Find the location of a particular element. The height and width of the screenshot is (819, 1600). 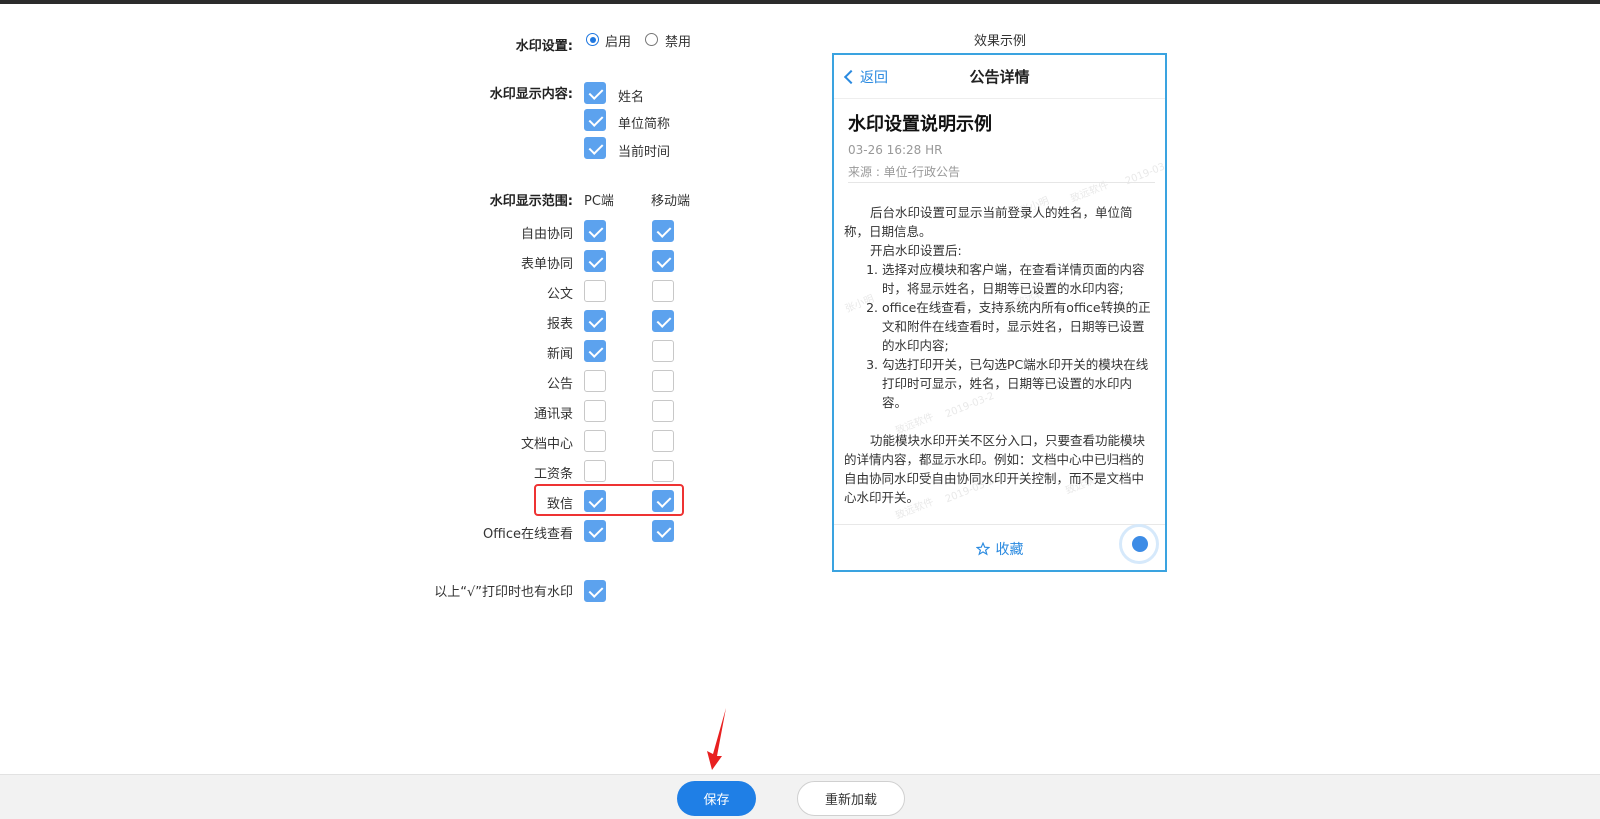

disable-radio is located at coordinates (651, 39).